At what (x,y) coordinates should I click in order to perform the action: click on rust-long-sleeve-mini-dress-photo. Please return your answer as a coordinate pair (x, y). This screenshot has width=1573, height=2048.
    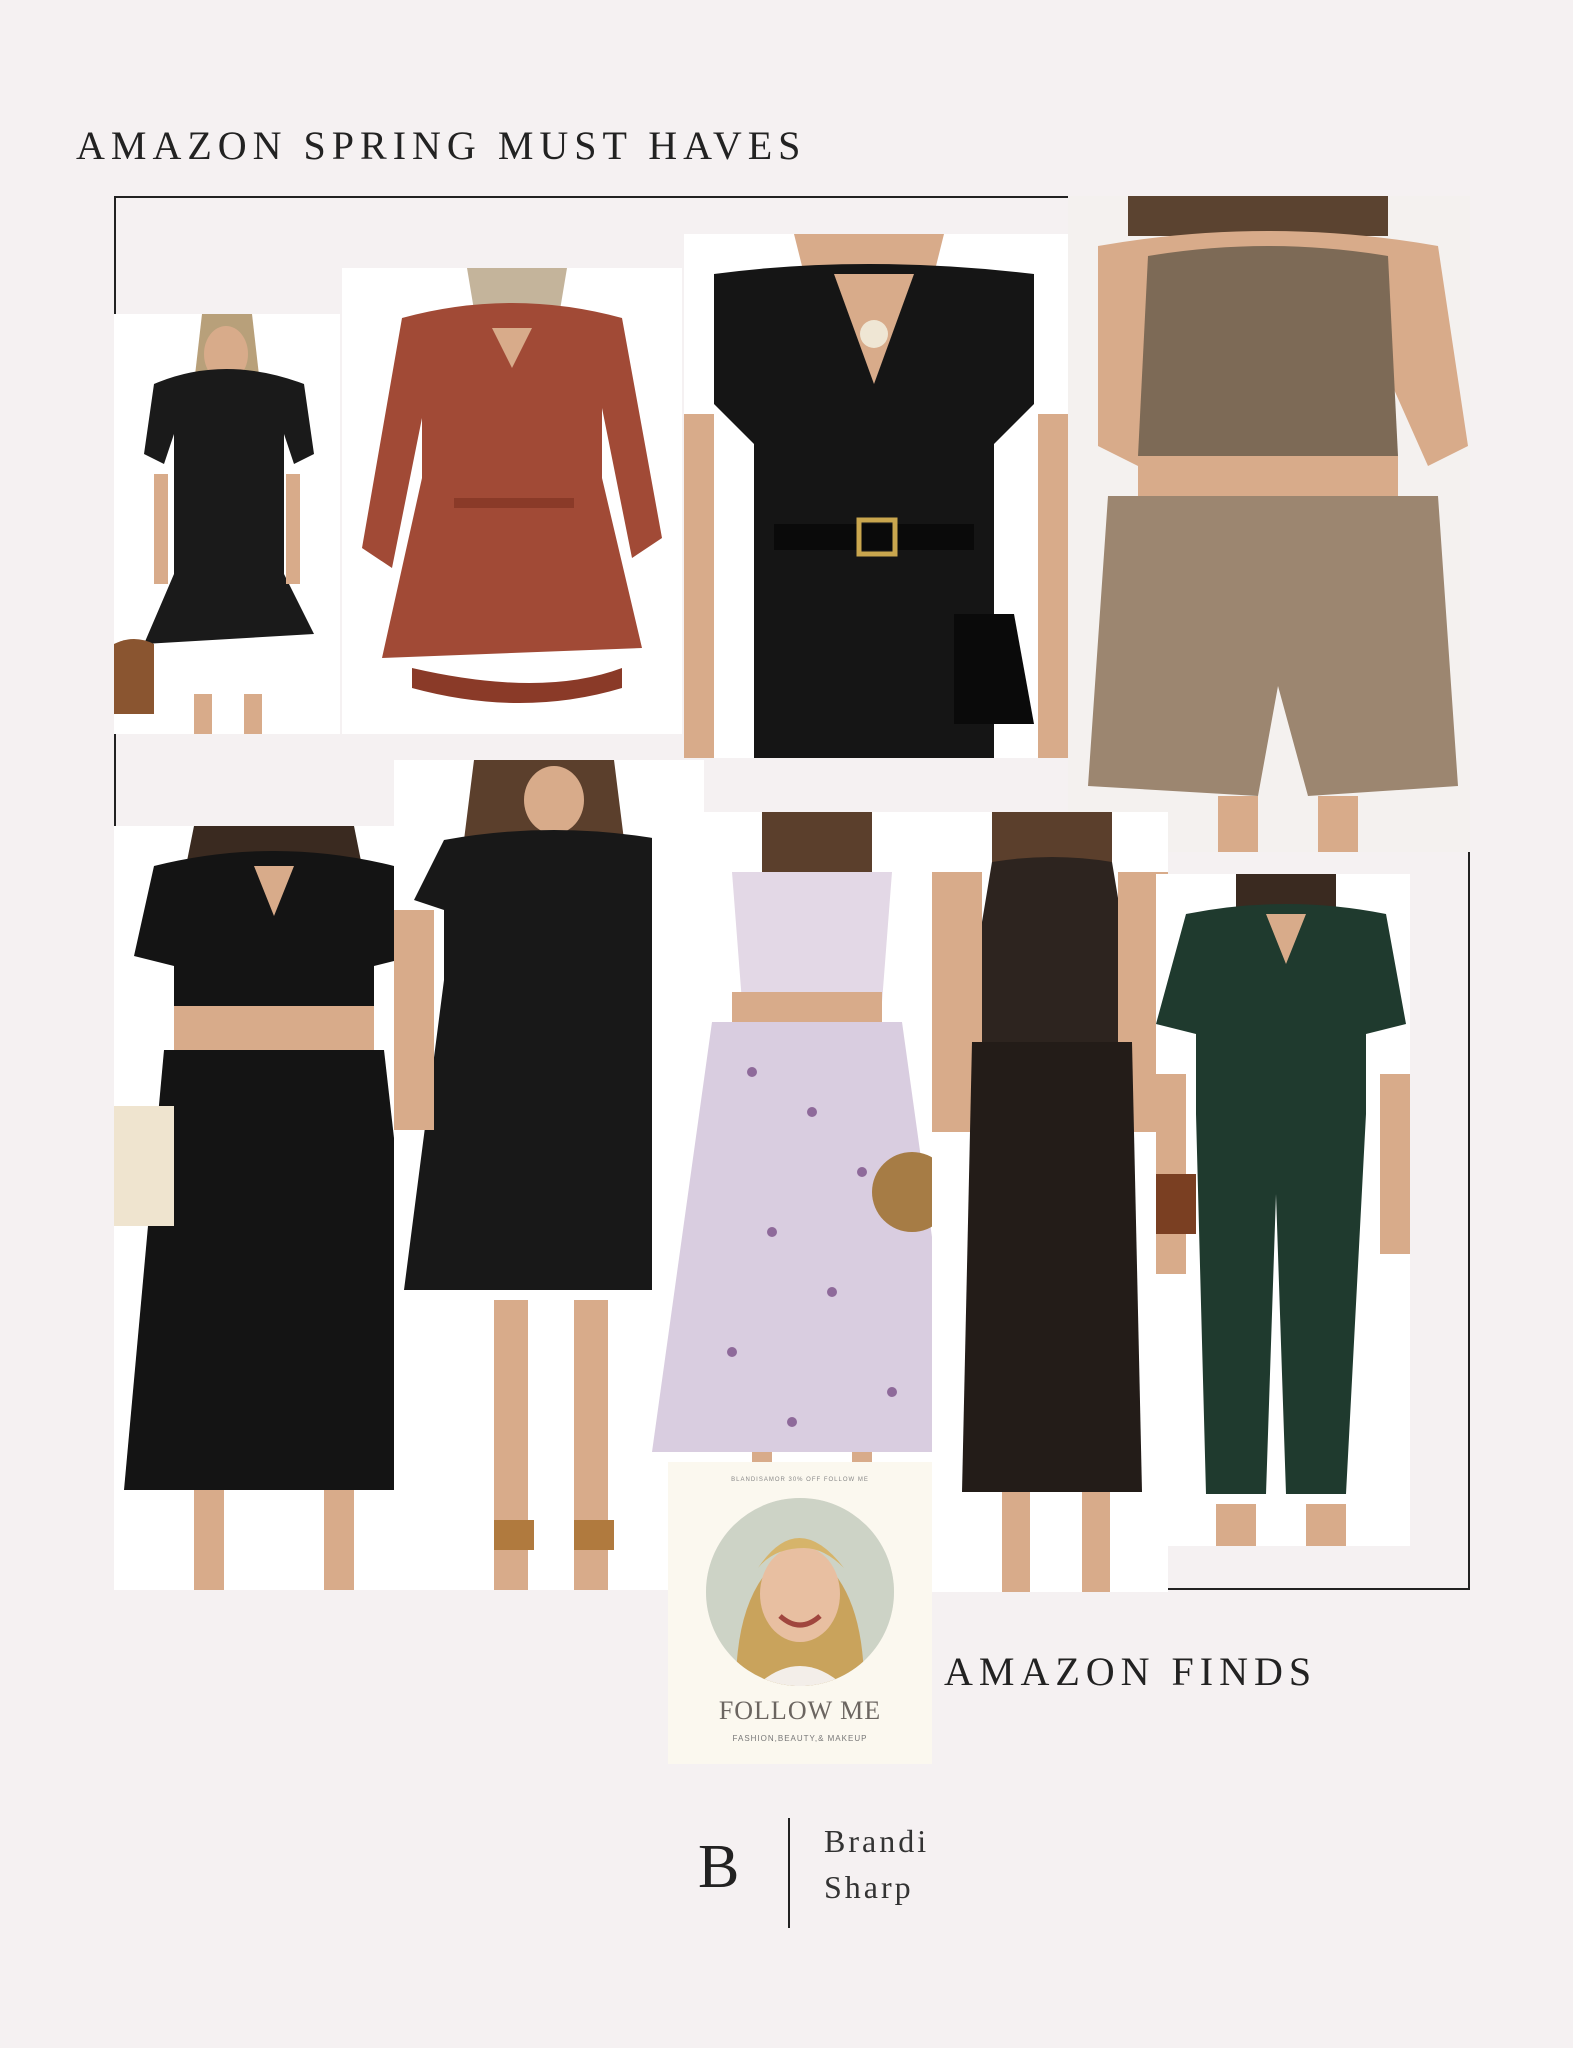
    Looking at the image, I should click on (512, 501).